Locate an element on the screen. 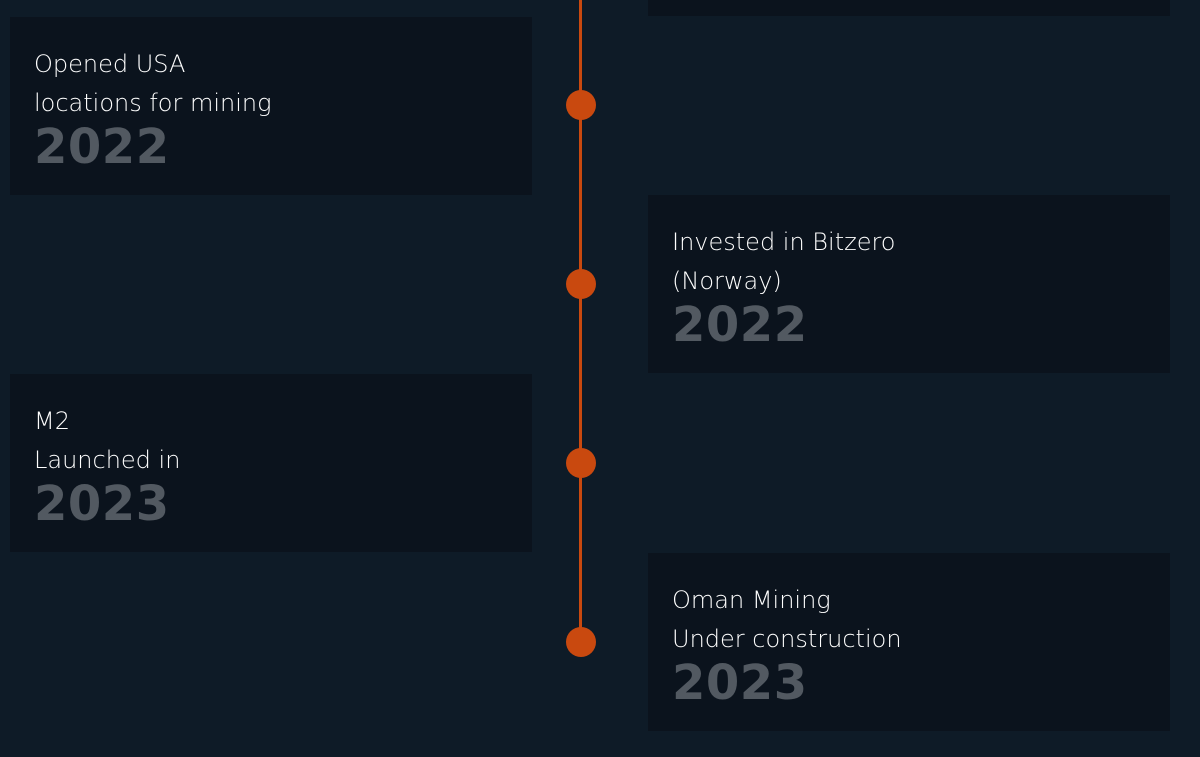 The width and height of the screenshot is (1200, 757). timeline-card-opened-usa: Opened USA locations for mining 2022 is located at coordinates (271, 106).